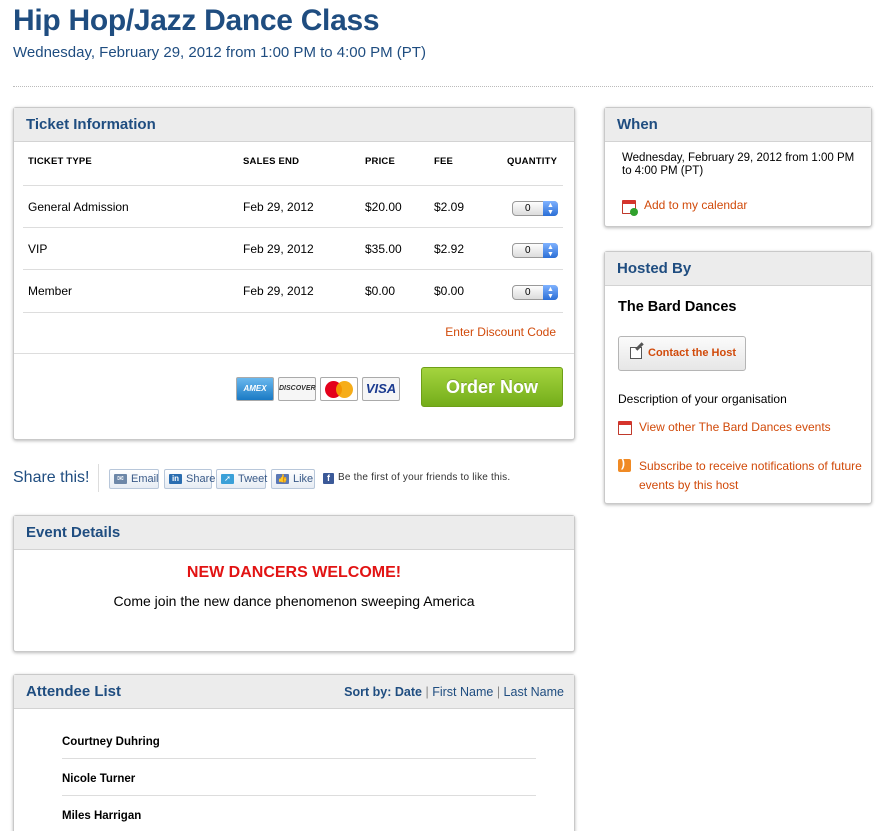 This screenshot has width=882, height=831. I want to click on ticket-price: $35.00, so click(383, 249).